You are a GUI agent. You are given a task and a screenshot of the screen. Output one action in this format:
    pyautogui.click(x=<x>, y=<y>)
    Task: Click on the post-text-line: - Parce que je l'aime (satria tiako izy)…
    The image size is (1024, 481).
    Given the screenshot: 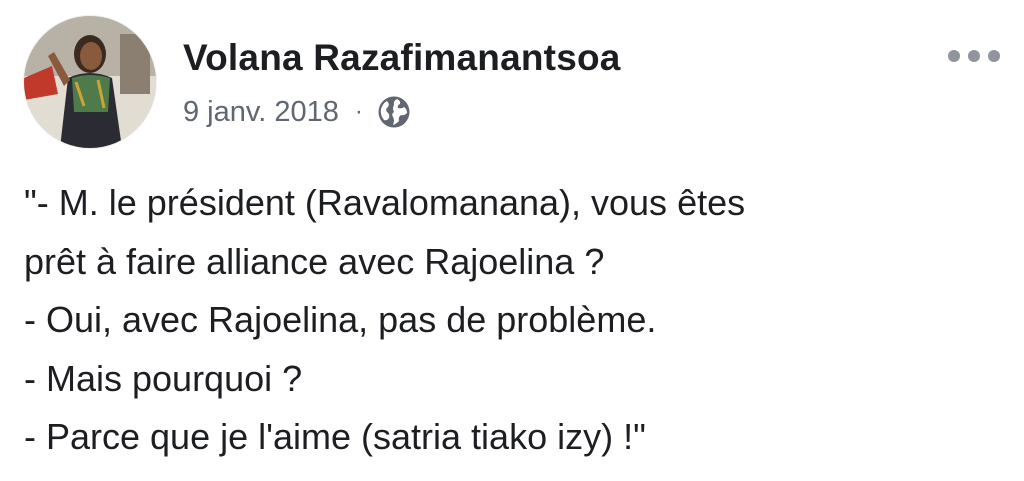 What is the action you would take?
    pyautogui.click(x=335, y=436)
    